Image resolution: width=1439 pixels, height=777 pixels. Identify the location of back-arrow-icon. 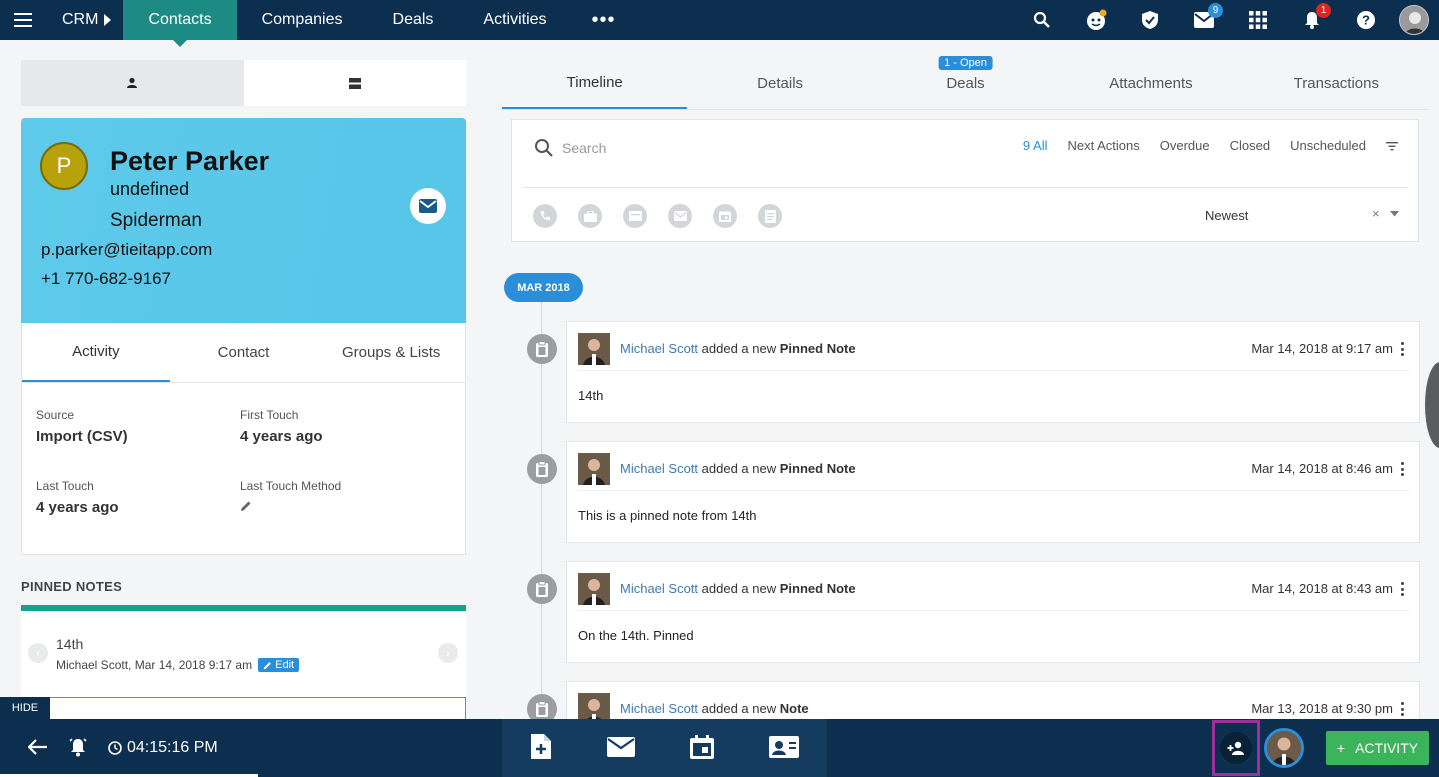
(37, 748).